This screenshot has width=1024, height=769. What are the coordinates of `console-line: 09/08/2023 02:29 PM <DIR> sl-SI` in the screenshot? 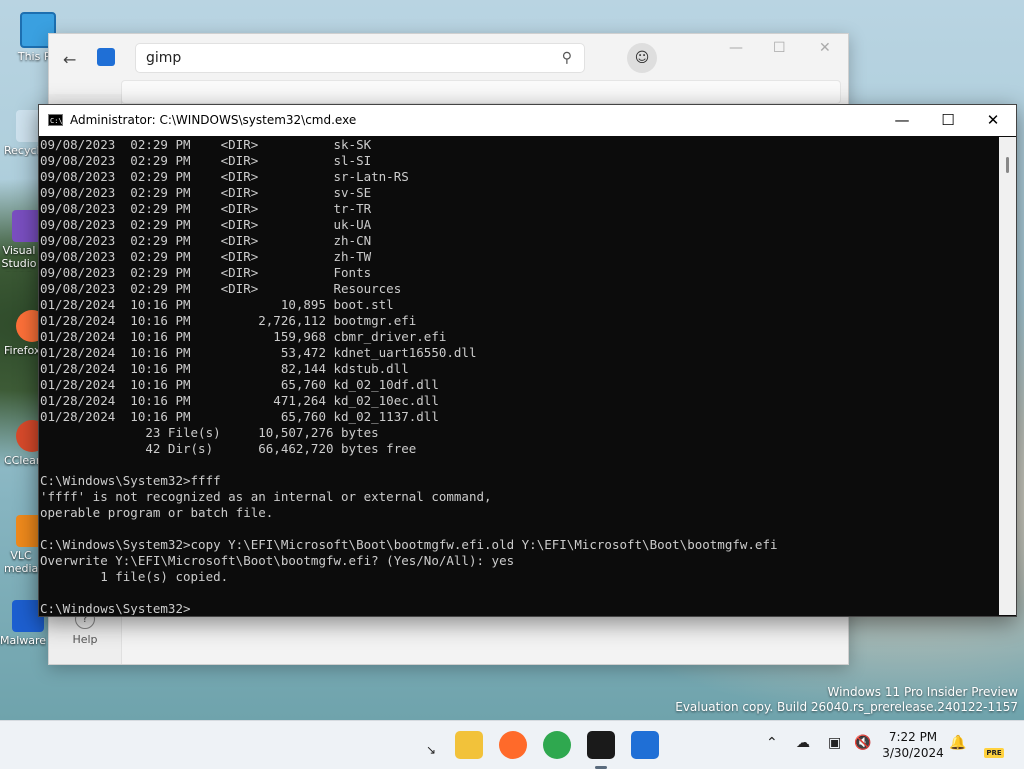 It's located at (206, 160).